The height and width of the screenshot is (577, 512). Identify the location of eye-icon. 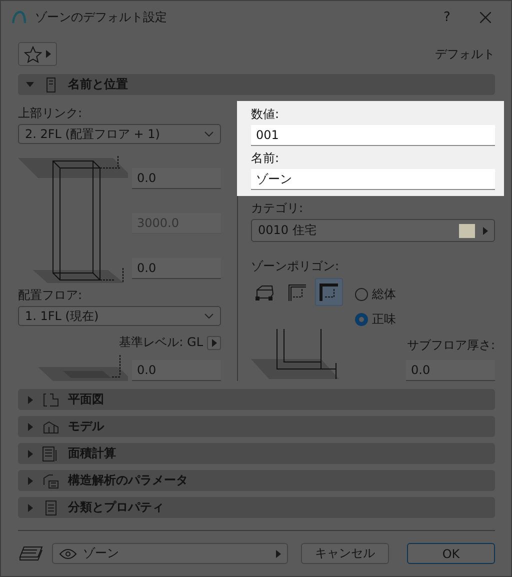
(68, 553).